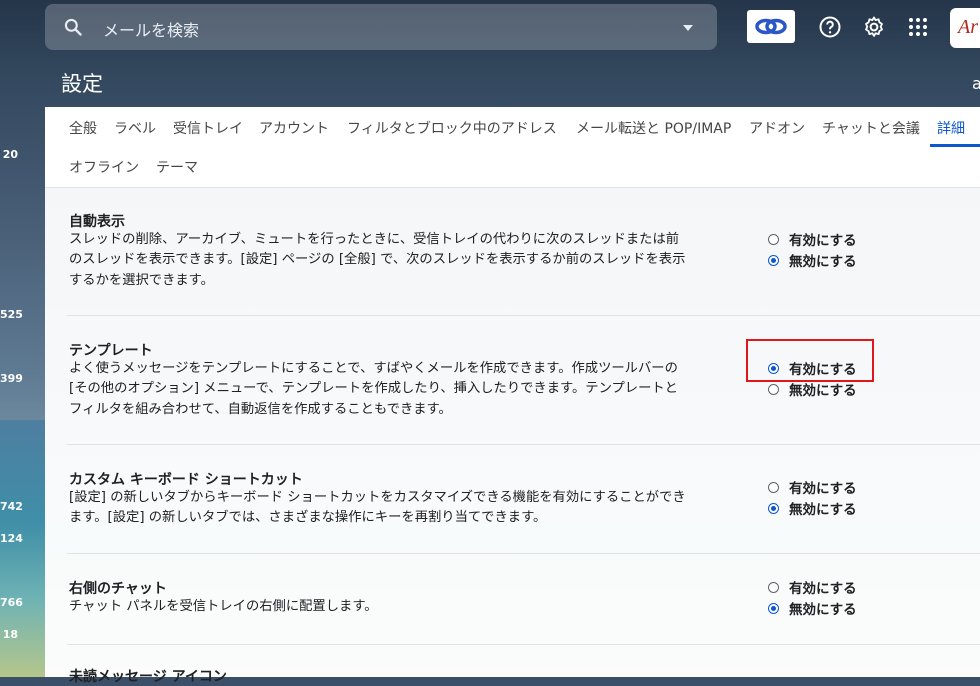 The image size is (980, 686). I want to click on sidebar-count: 525, so click(11, 314).